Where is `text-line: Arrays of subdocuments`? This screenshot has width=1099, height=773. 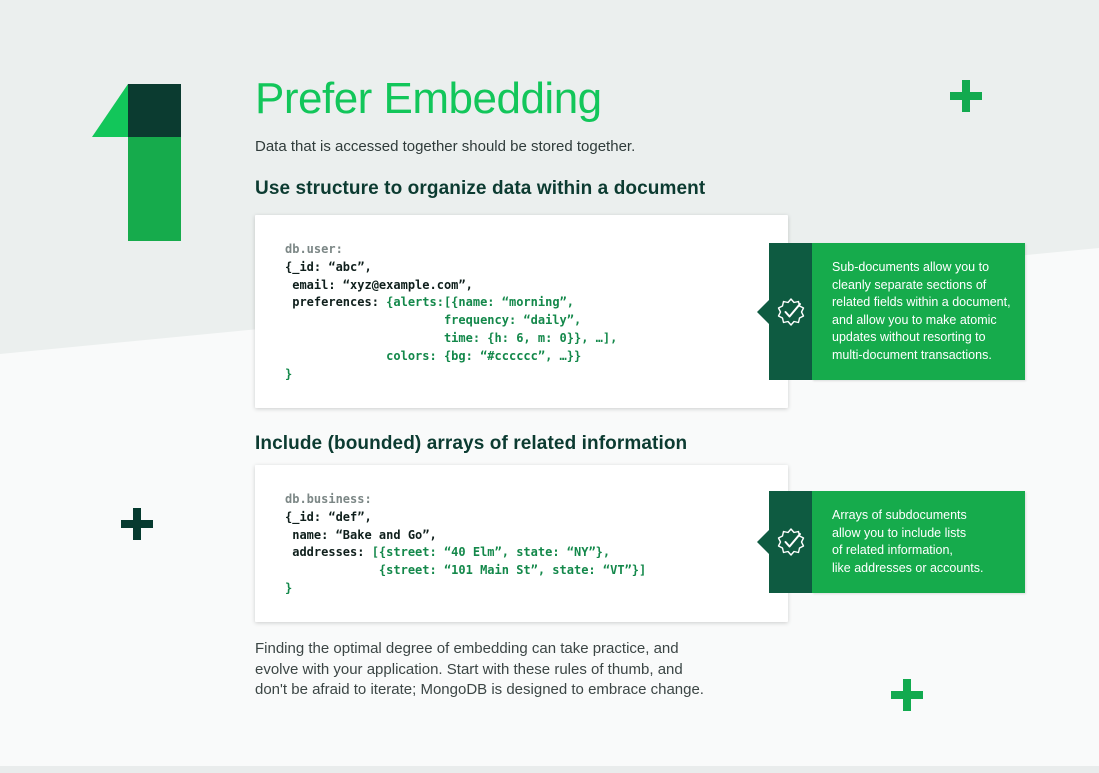 text-line: Arrays of subdocuments is located at coordinates (899, 515).